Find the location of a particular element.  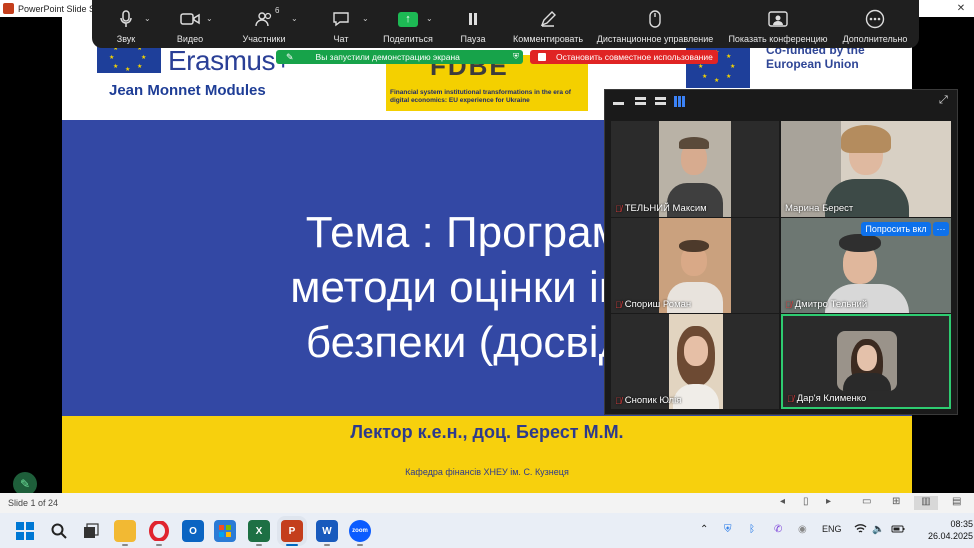

store-icon is located at coordinates (225, 531).